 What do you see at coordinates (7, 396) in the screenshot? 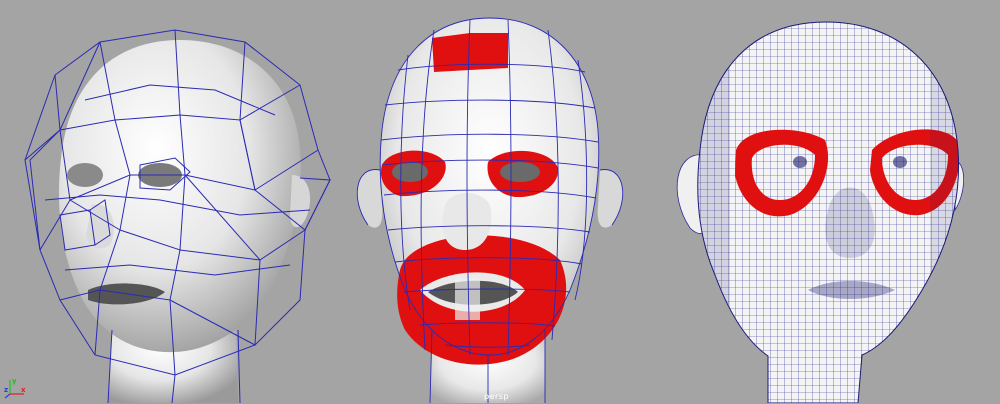
I see `z-axis-line` at bounding box center [7, 396].